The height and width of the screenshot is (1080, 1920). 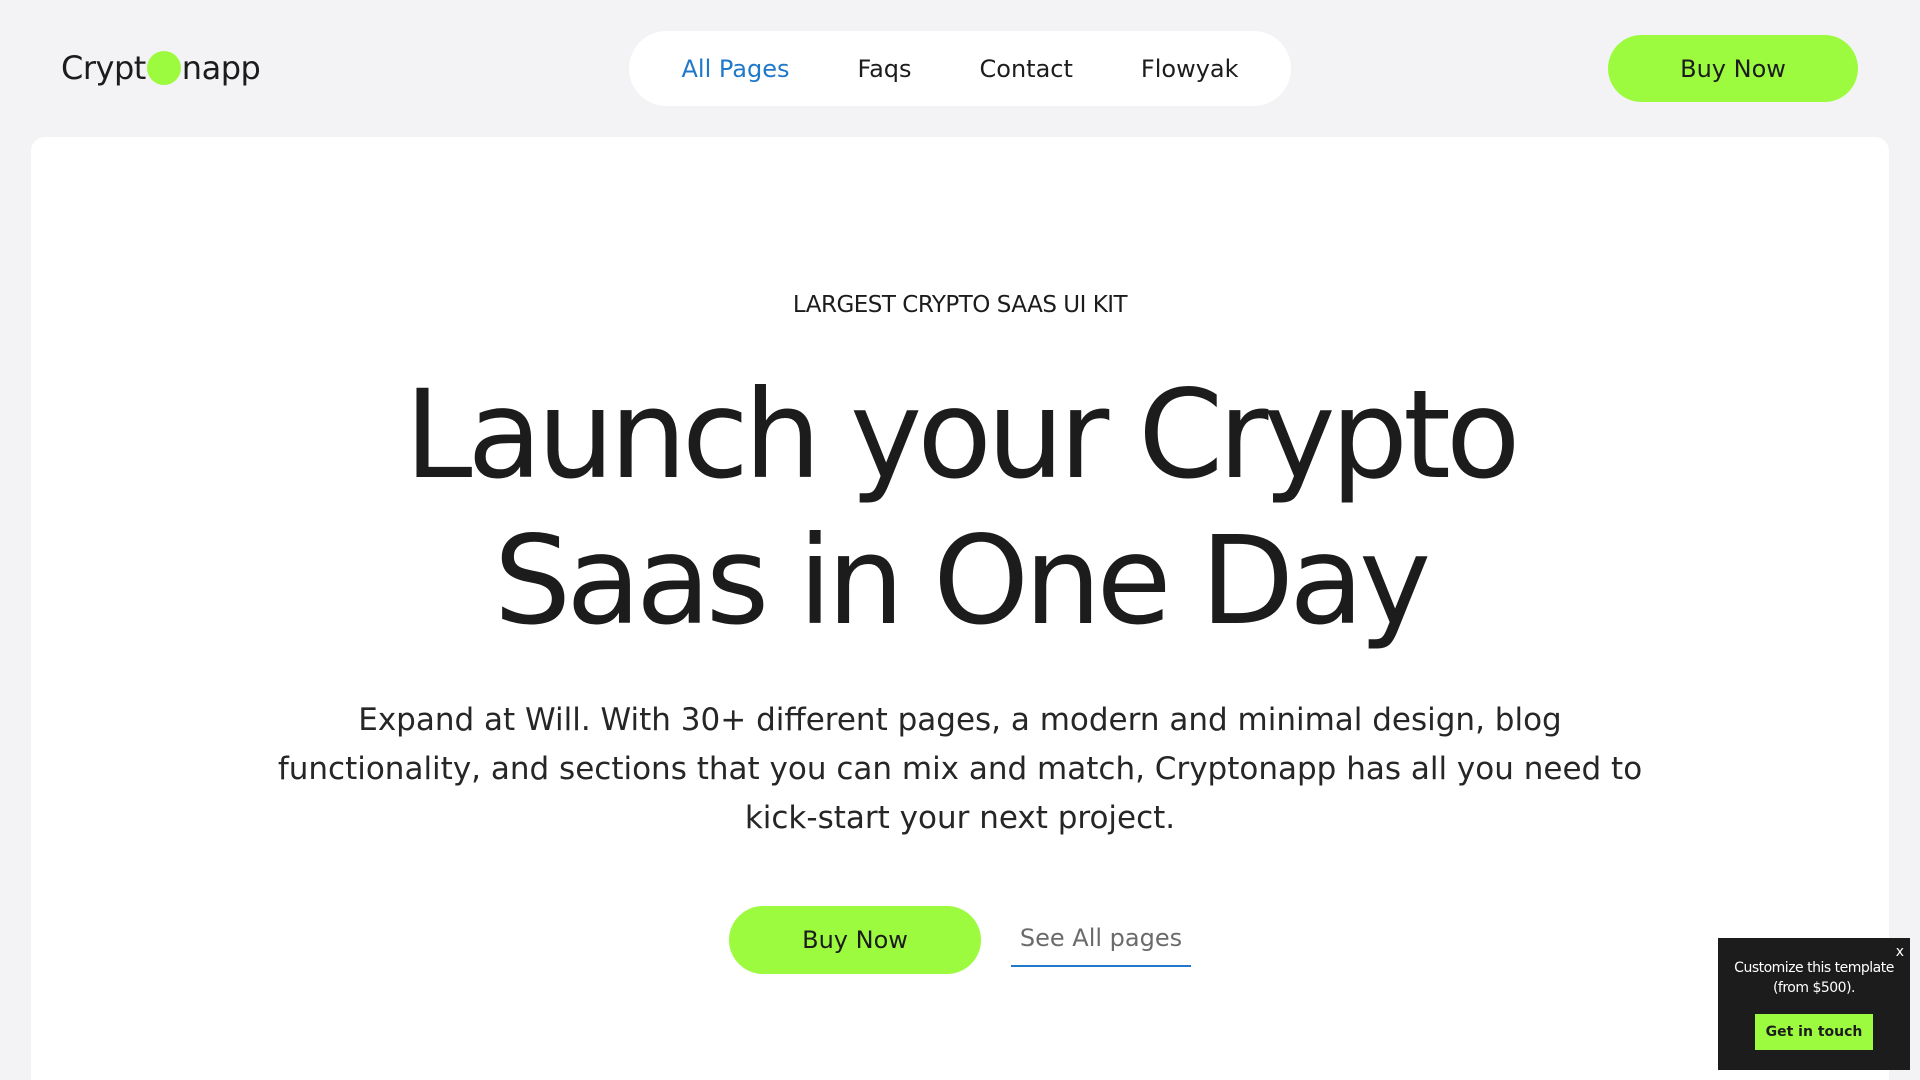 I want to click on see-all-pages-link: See All pages, so click(x=1101, y=943).